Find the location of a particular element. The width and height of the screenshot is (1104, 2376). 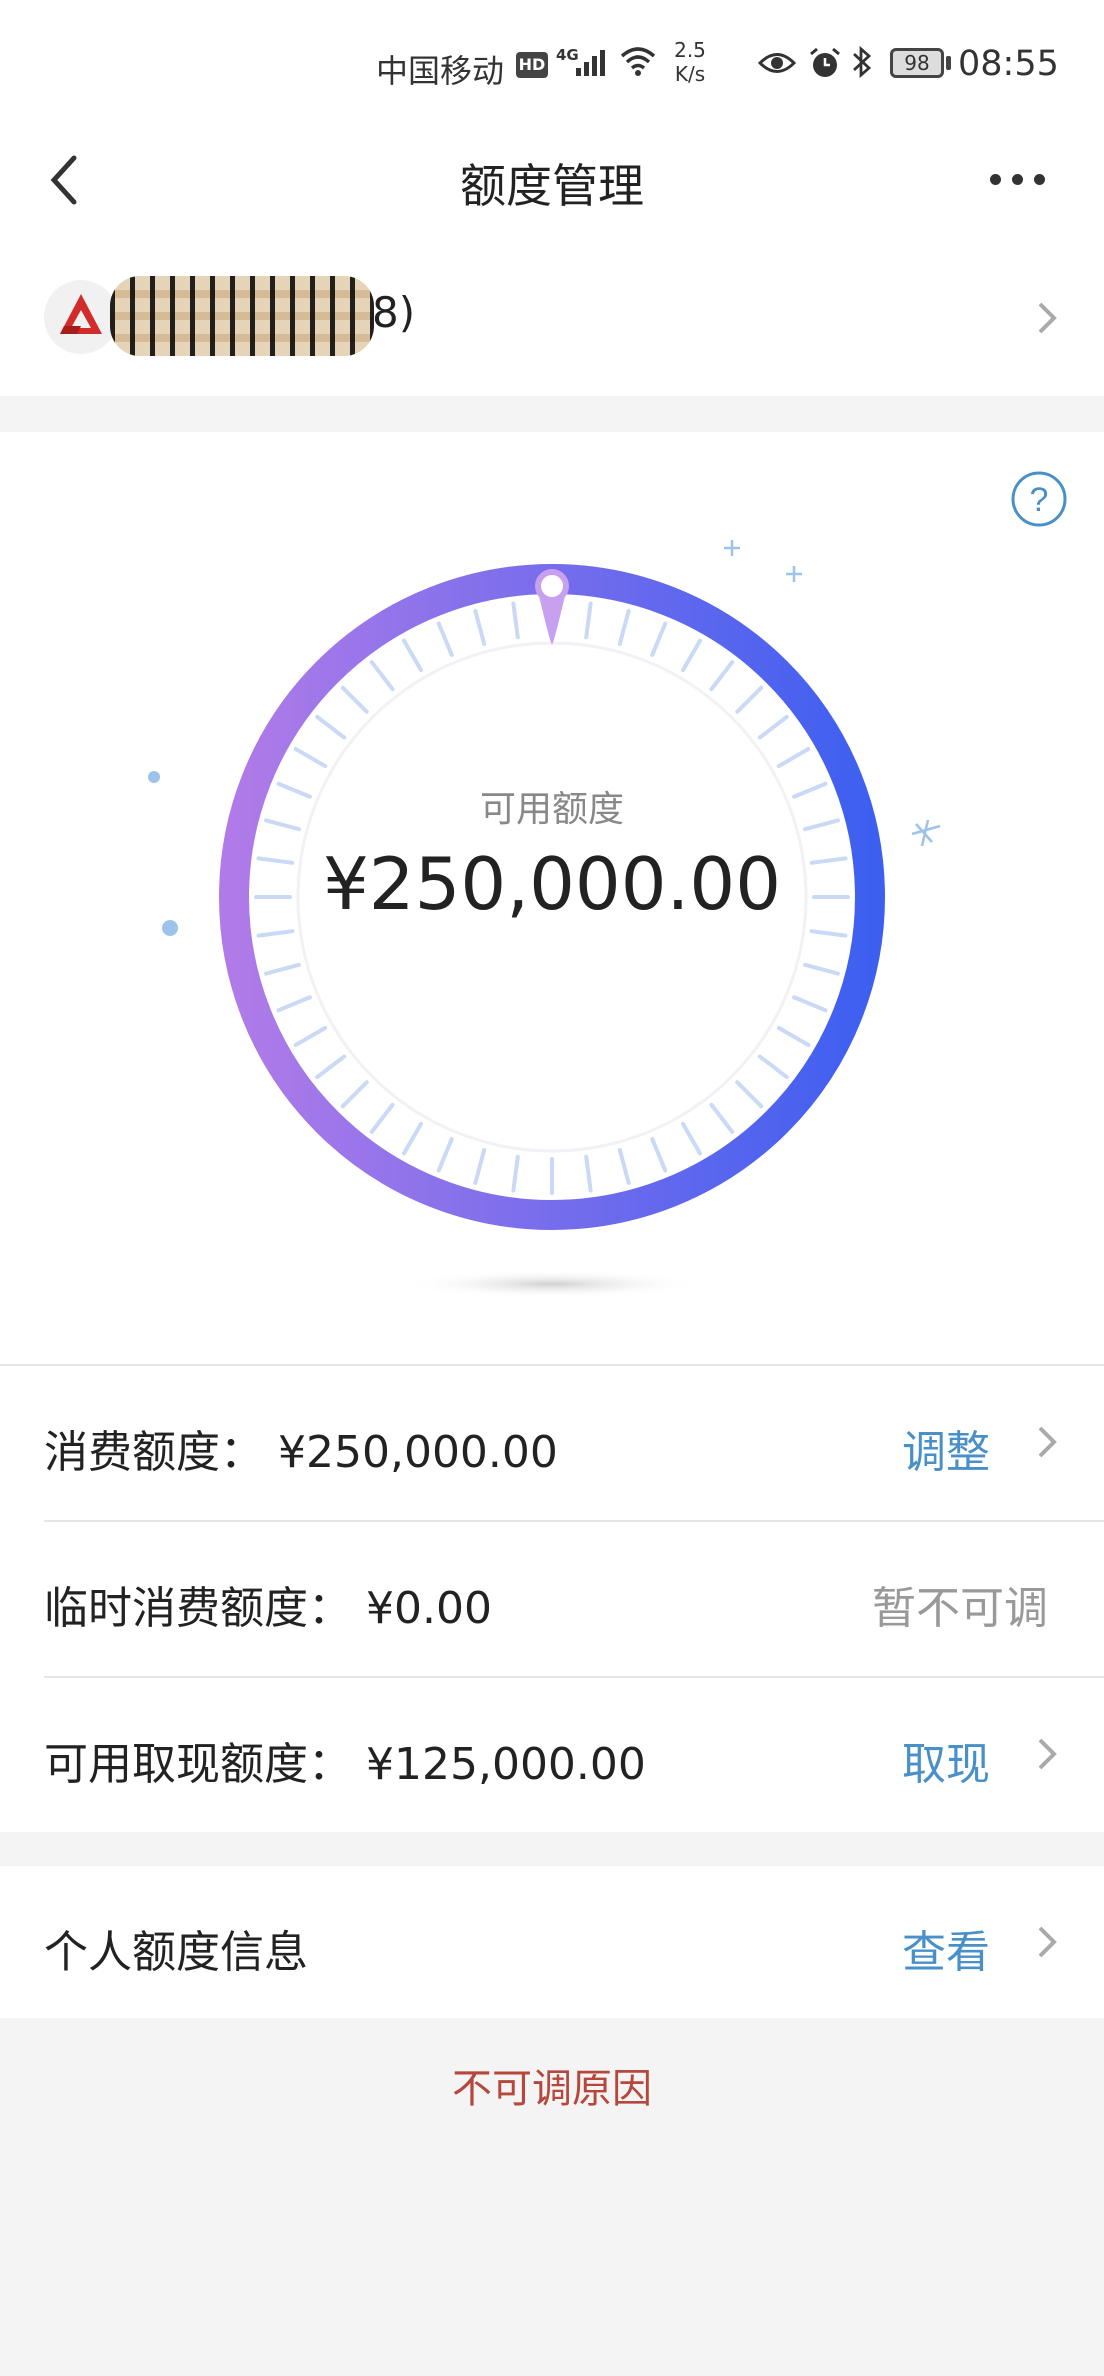

status-bar: 中国移动 HD 4G 2.5 K/s 98 08:55 is located at coordinates (552, 65).